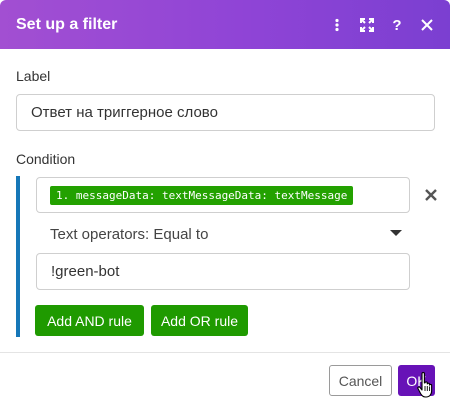  Describe the element at coordinates (46, 159) in the screenshot. I see `condition-caption: Condition` at that location.